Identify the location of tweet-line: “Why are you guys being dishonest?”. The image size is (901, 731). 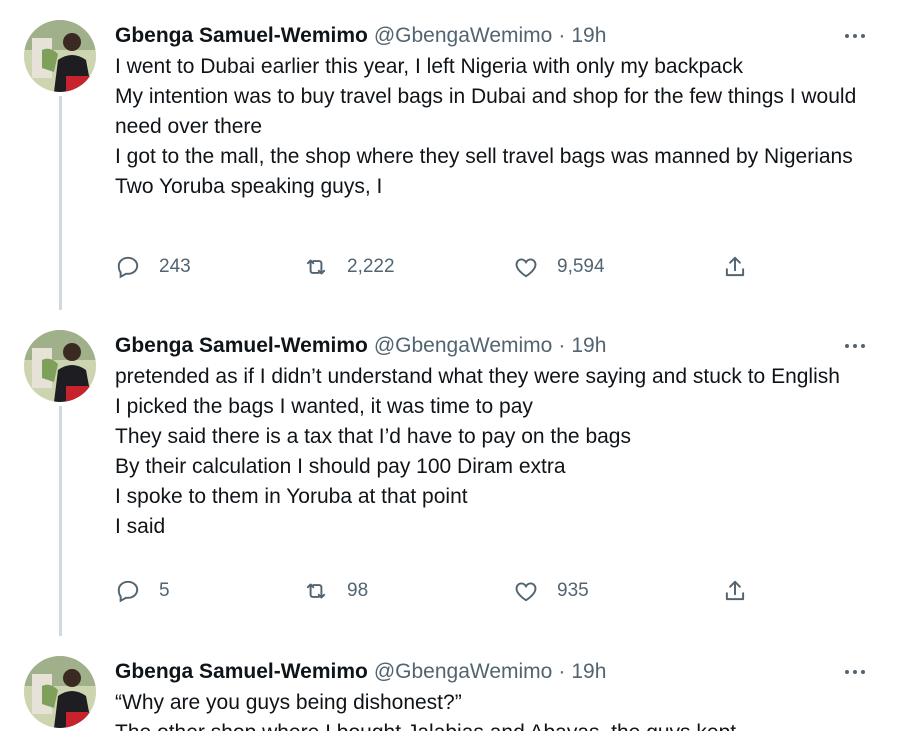
(288, 702).